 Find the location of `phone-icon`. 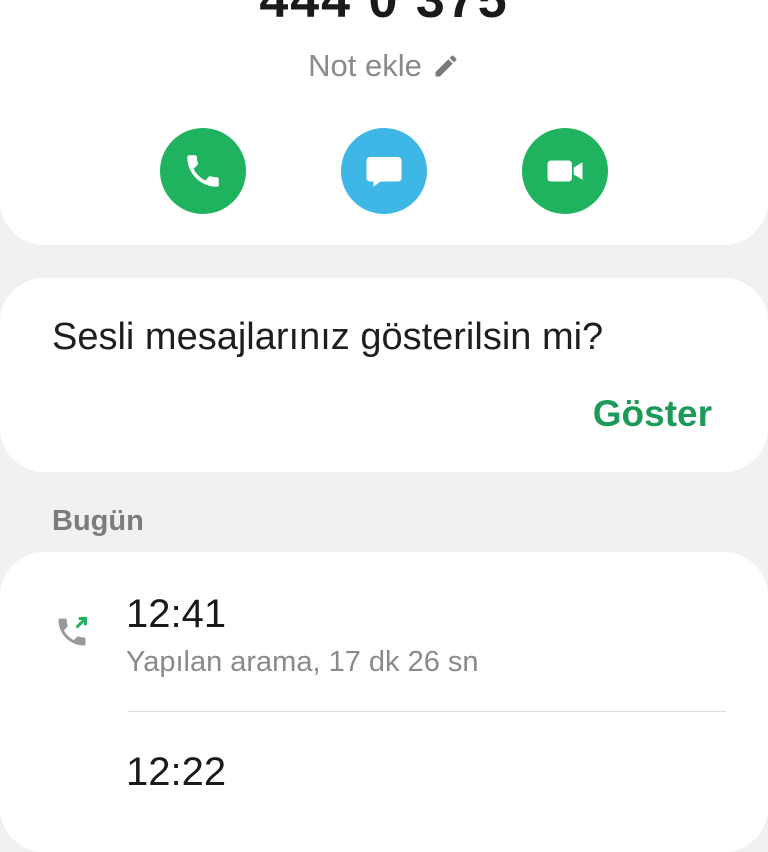

phone-icon is located at coordinates (203, 171).